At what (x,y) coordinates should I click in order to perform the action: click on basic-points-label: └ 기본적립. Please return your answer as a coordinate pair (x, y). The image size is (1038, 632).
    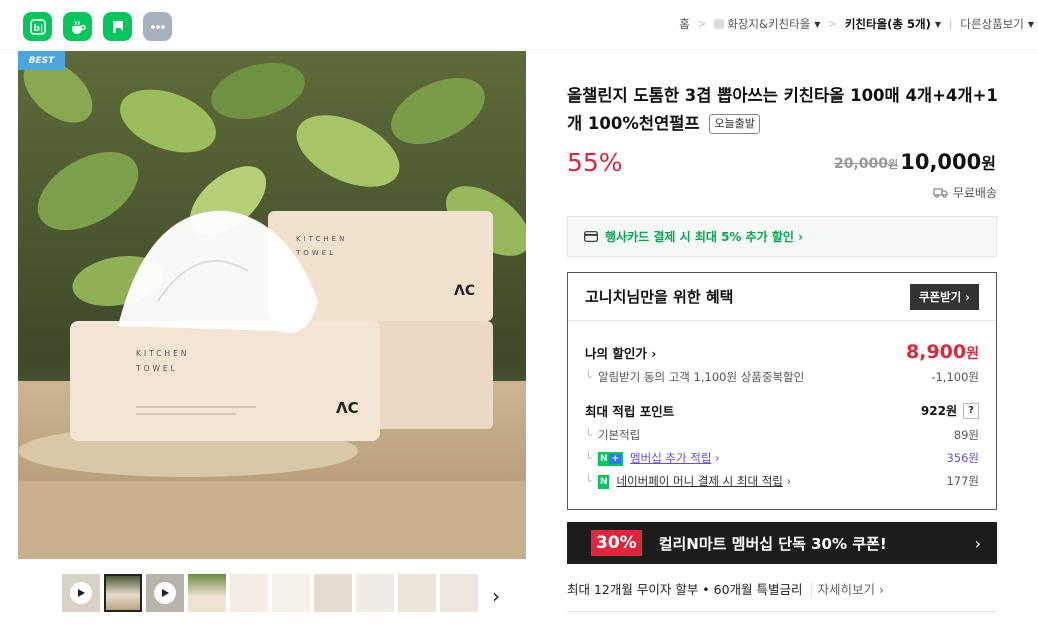
    Looking at the image, I should click on (612, 435).